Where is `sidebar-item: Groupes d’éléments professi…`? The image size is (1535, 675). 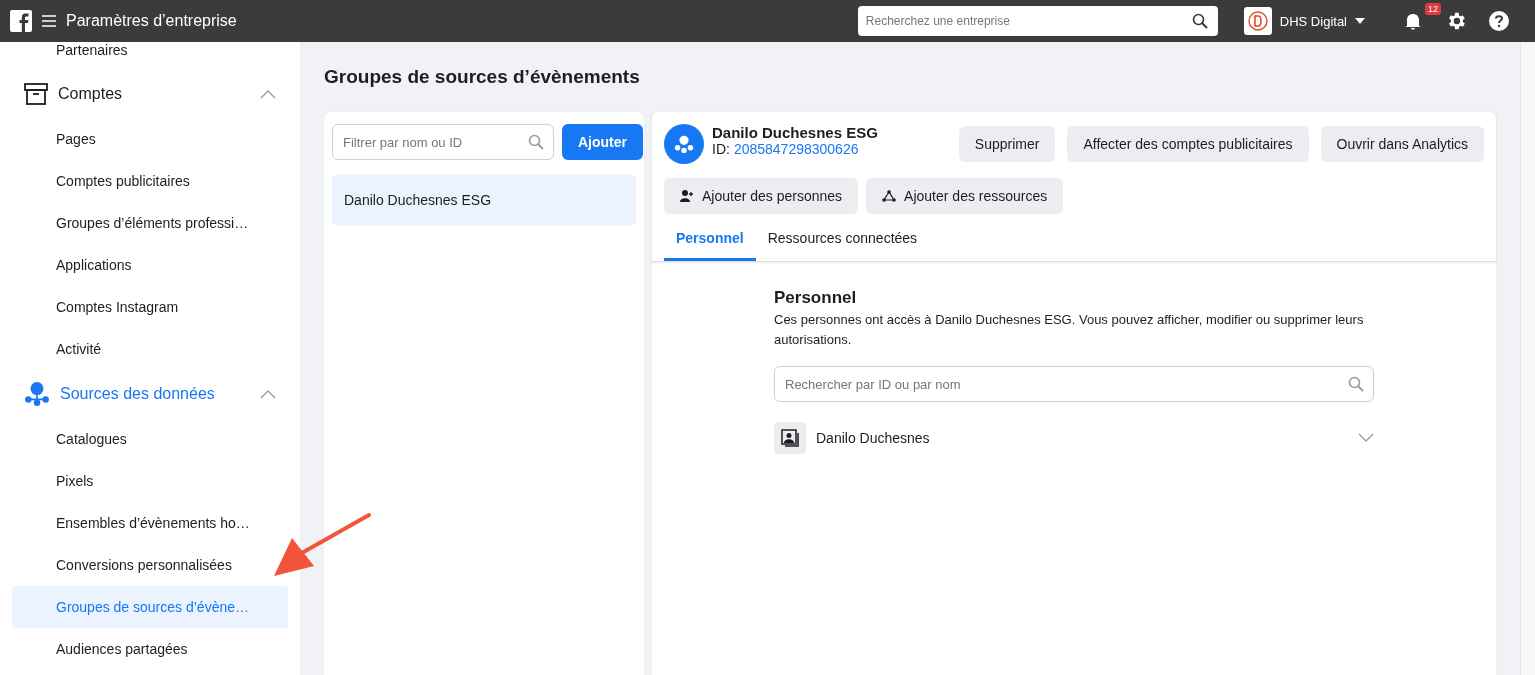 sidebar-item: Groupes d’éléments professi… is located at coordinates (130, 223).